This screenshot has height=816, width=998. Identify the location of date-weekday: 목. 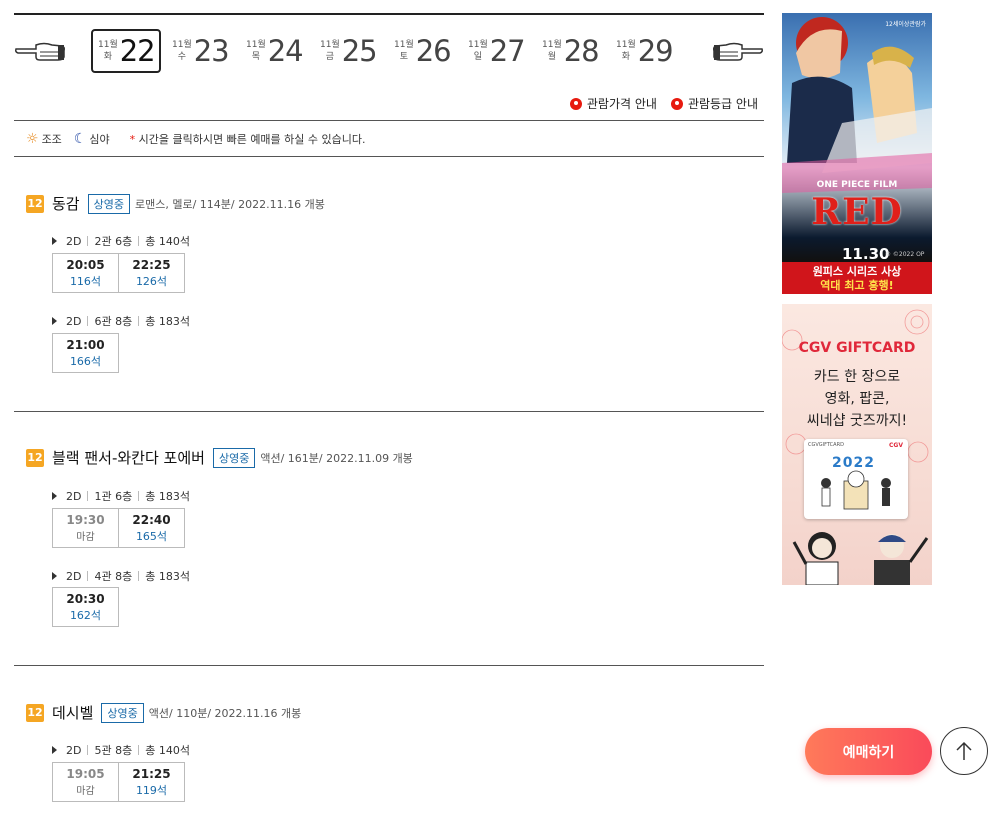
(255, 57).